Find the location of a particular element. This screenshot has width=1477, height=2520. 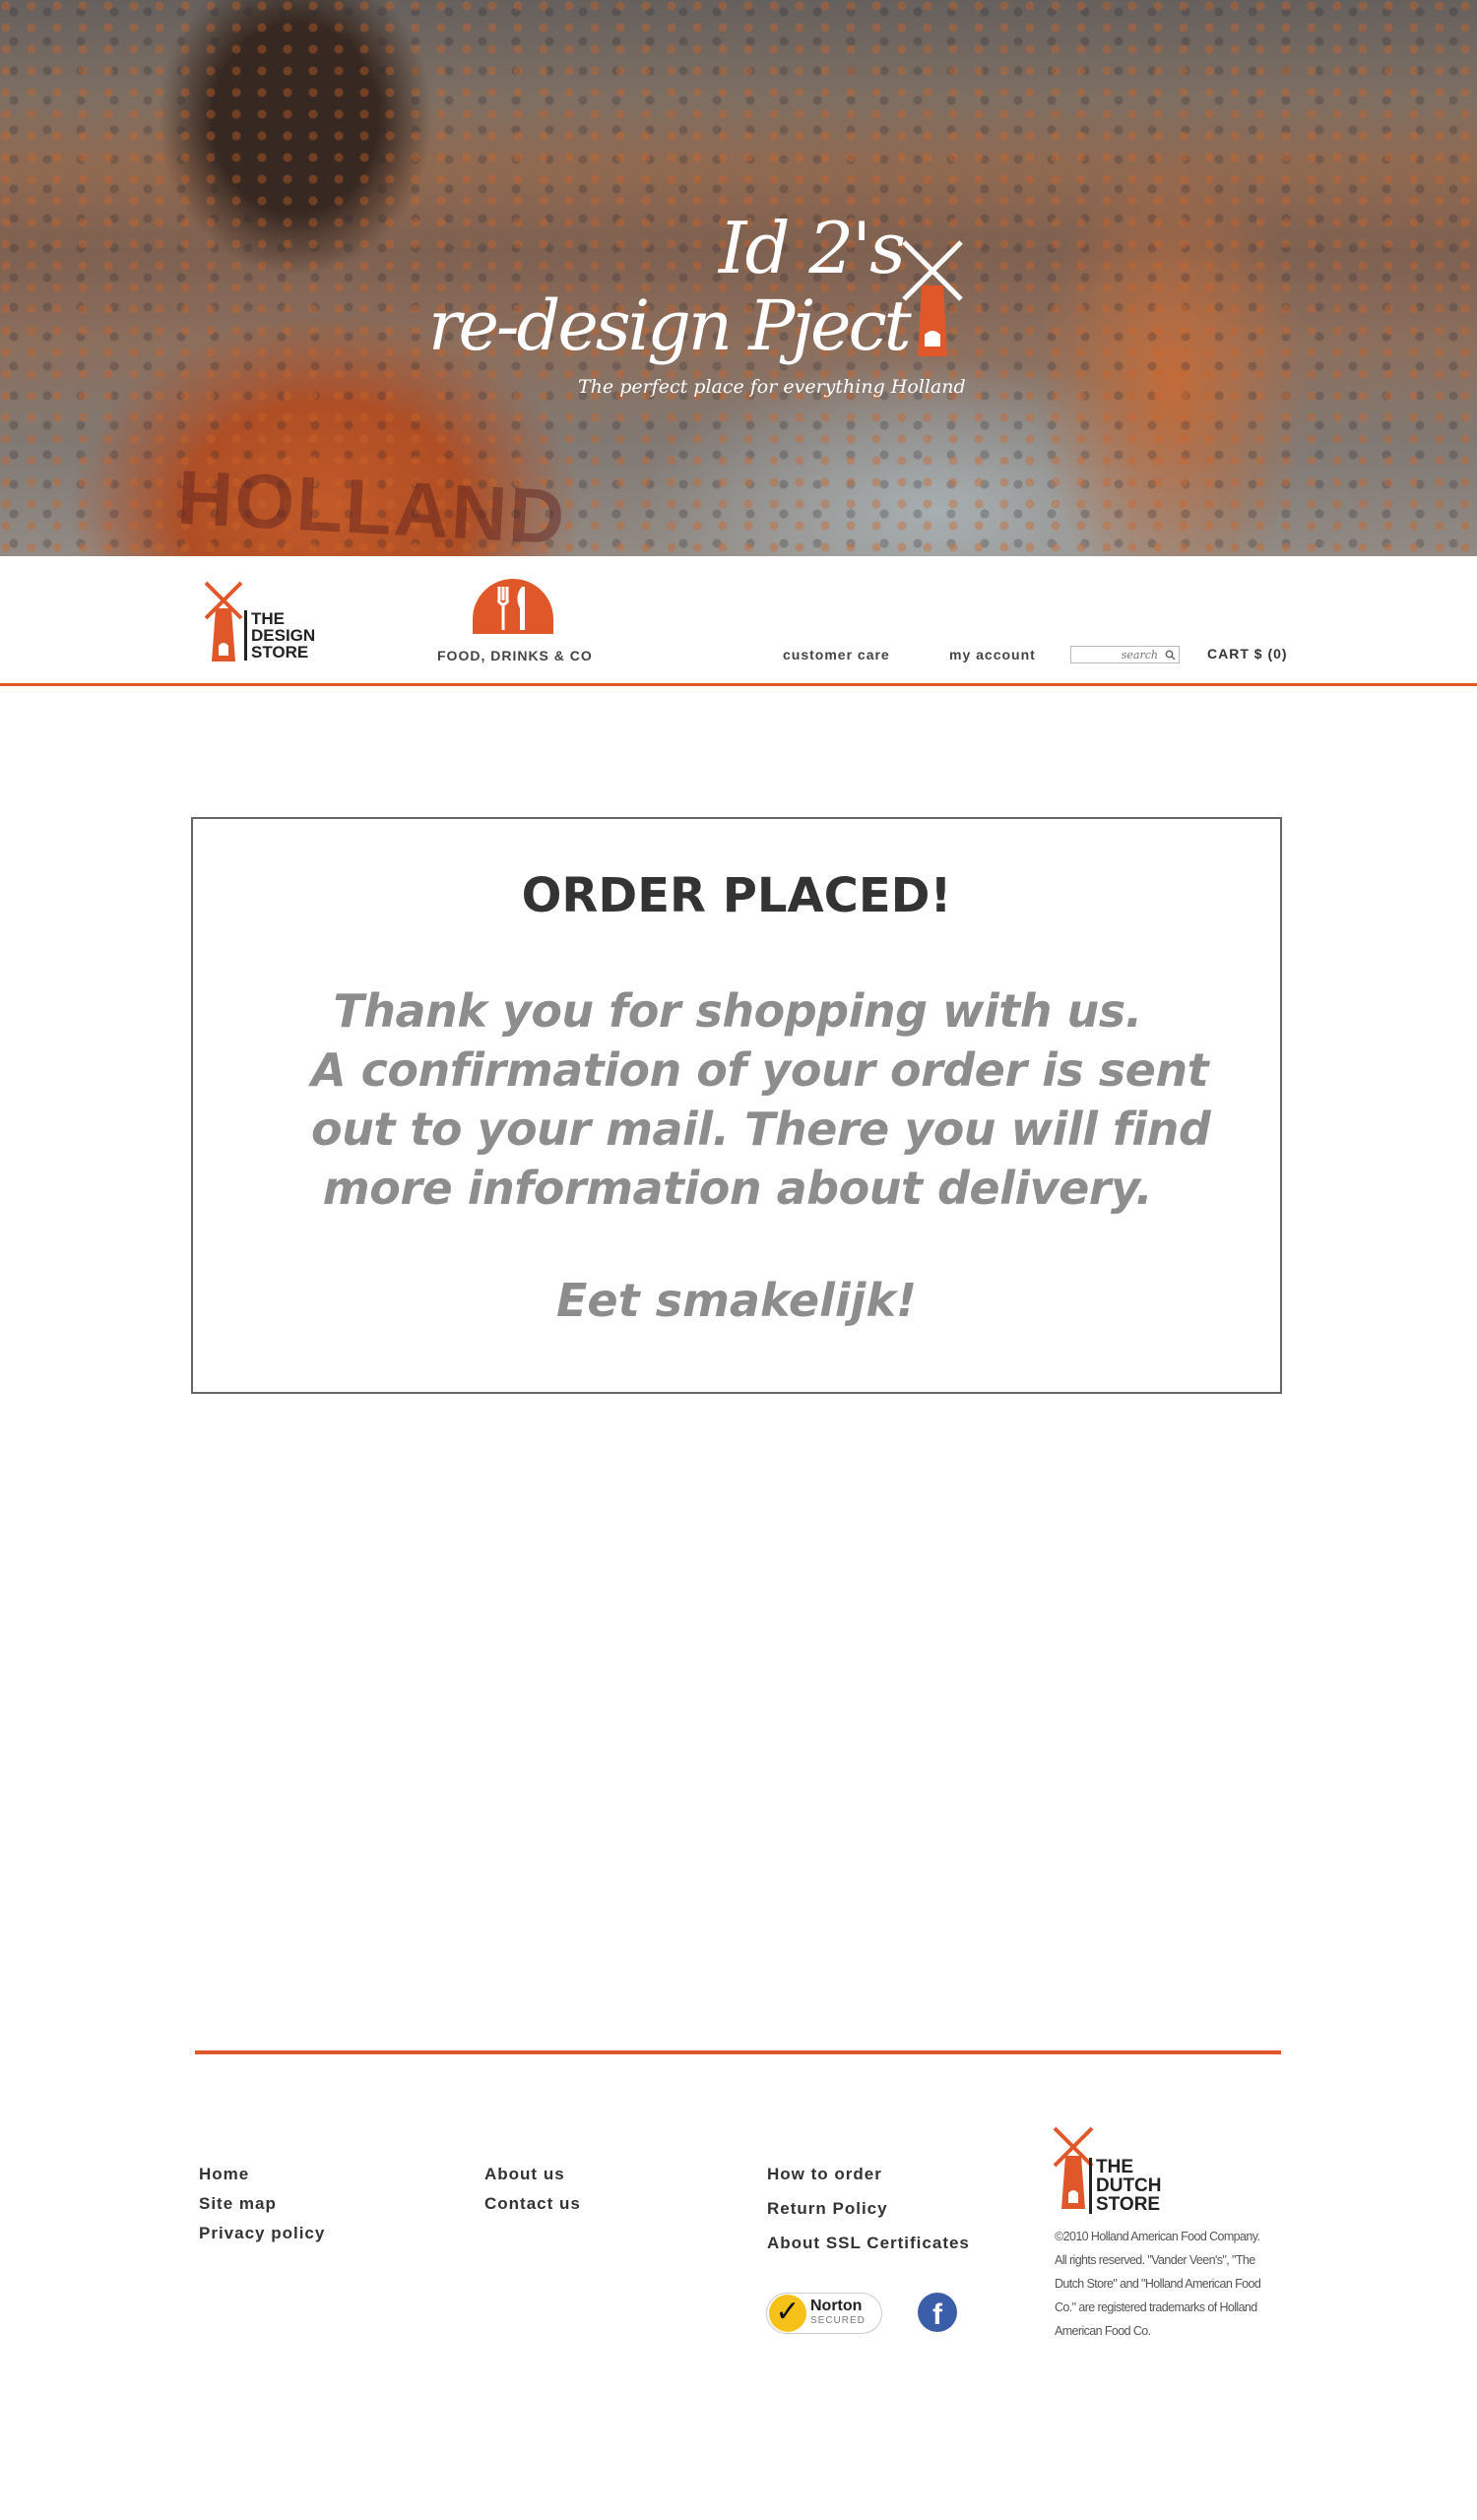

footer-link-how-to-order: How to order is located at coordinates (825, 2174).